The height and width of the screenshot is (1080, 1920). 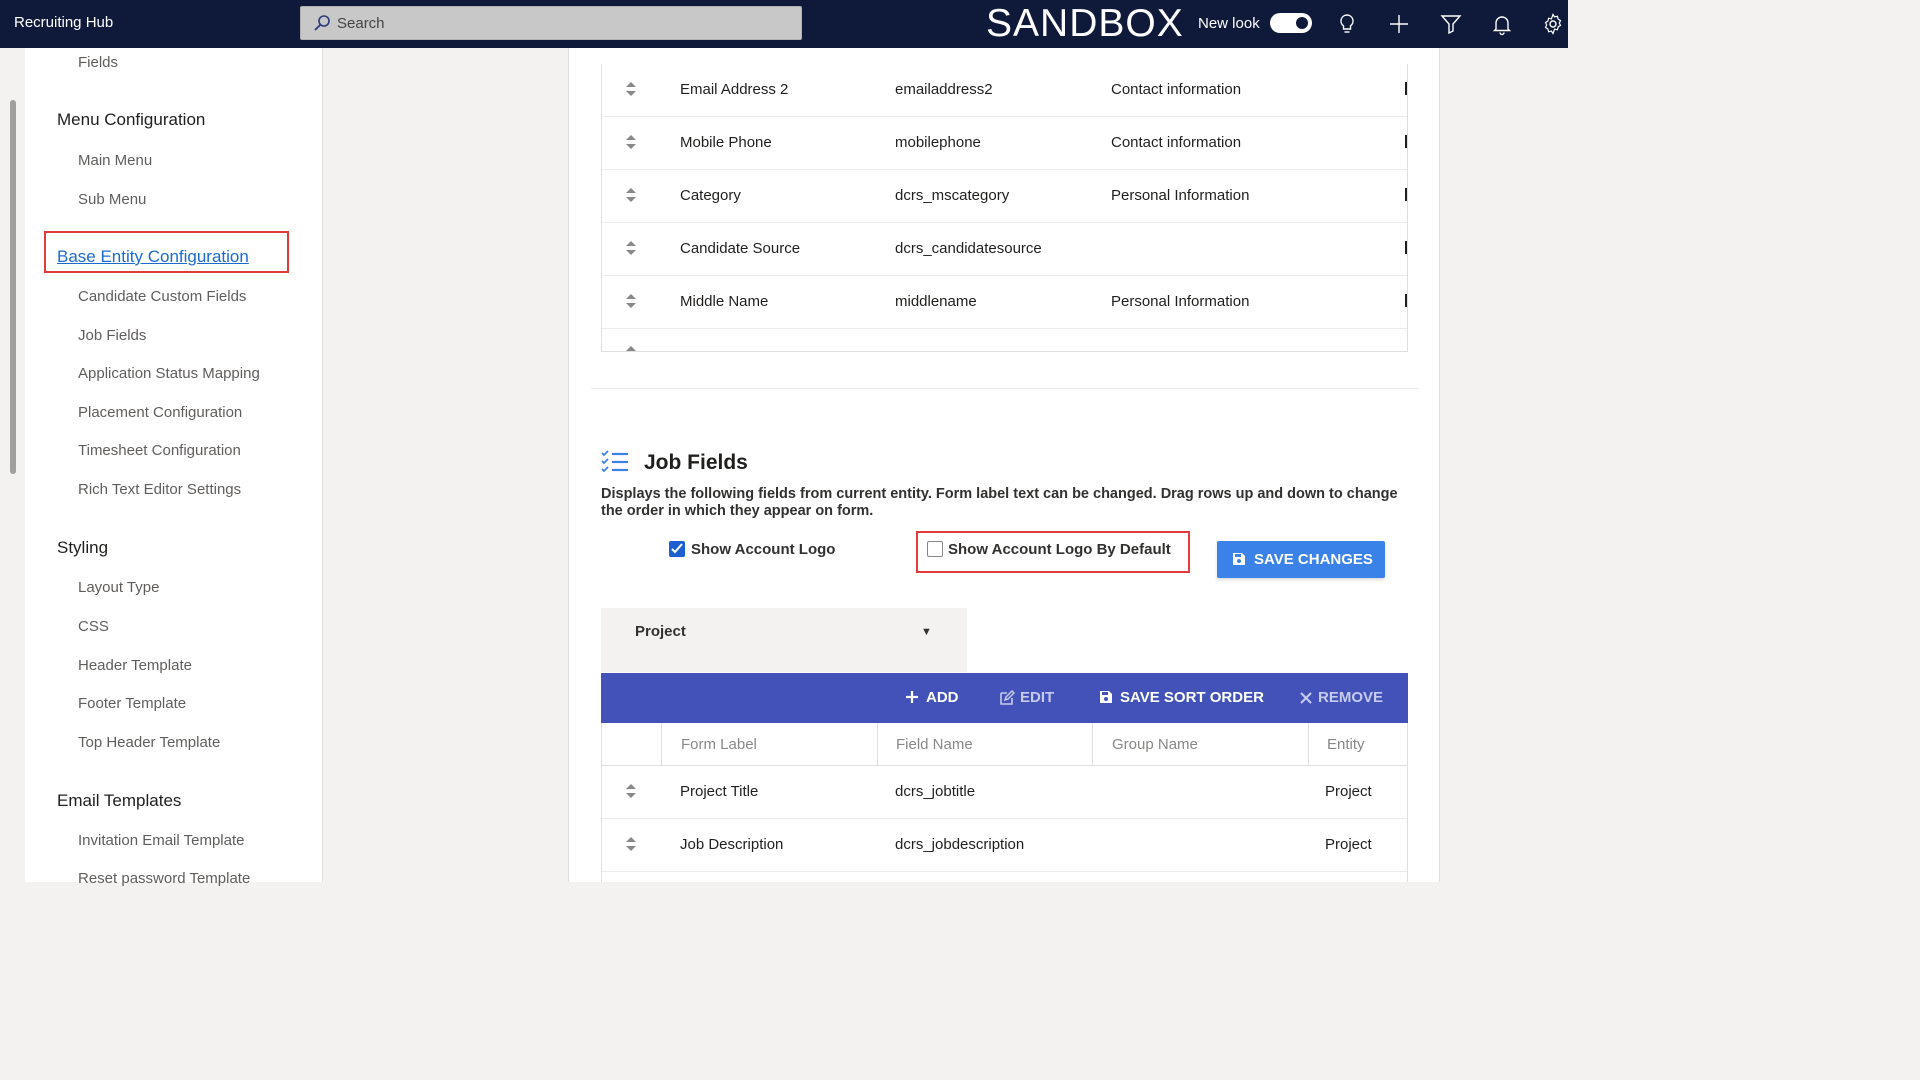 I want to click on spacer-panel, so click(x=446, y=465).